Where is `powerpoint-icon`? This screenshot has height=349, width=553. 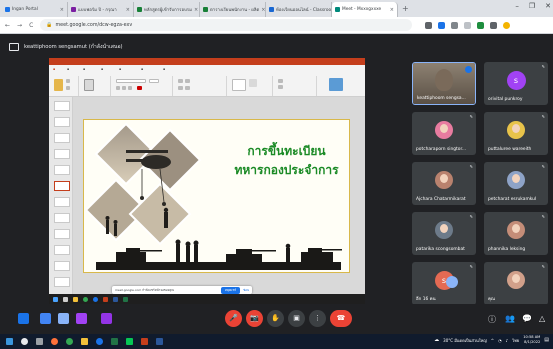
powerpoint-icon is located at coordinates (144, 341).